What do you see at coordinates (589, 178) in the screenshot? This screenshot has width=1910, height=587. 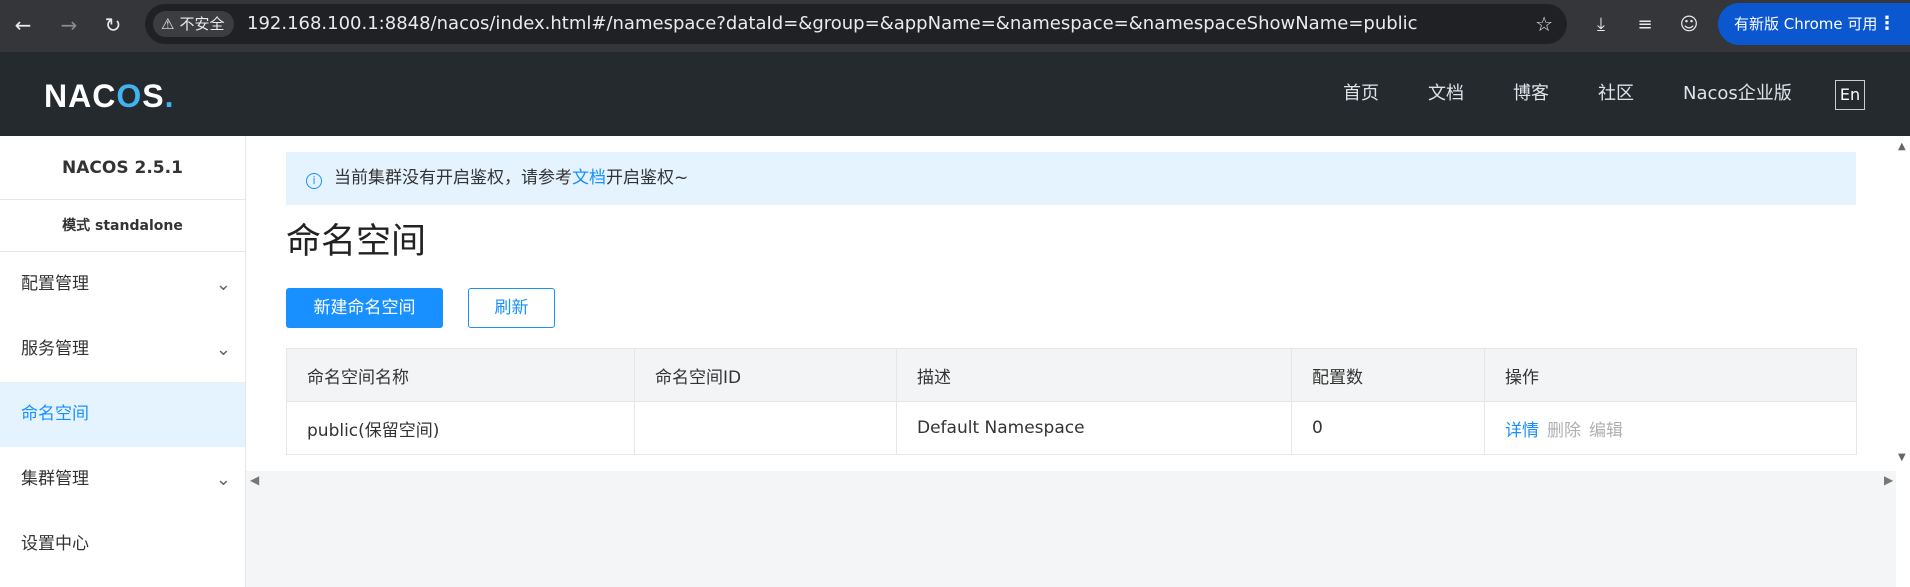 I see `notice-doc-link: 文档` at bounding box center [589, 178].